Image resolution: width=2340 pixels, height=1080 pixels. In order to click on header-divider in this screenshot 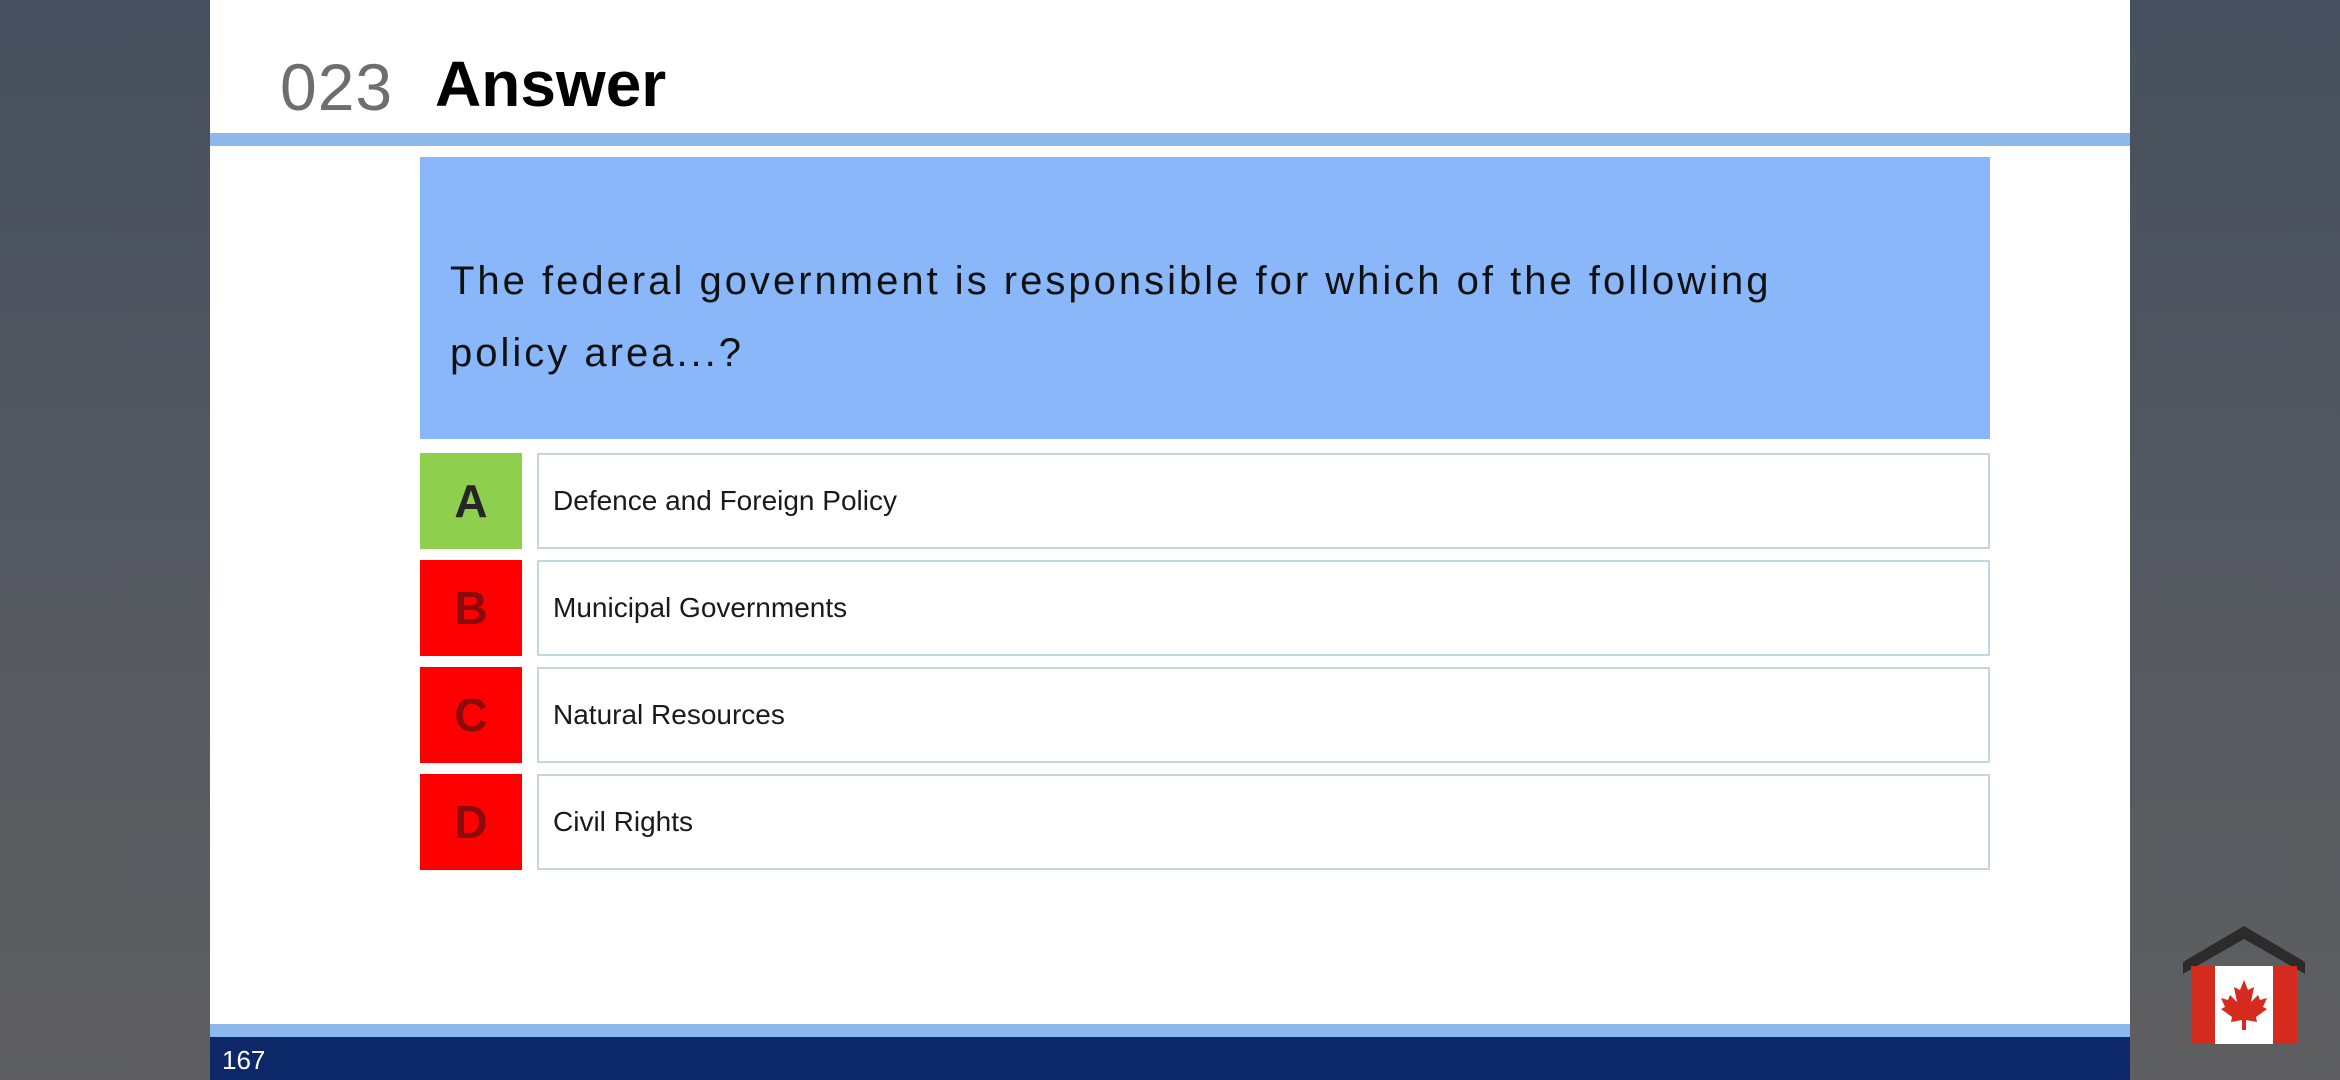, I will do `click(1170, 139)`.